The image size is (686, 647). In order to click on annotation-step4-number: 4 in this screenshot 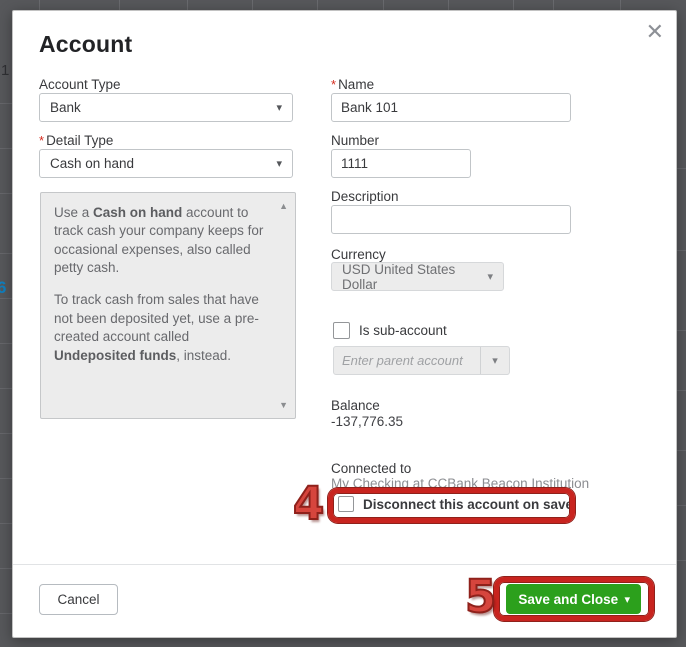, I will do `click(308, 503)`.